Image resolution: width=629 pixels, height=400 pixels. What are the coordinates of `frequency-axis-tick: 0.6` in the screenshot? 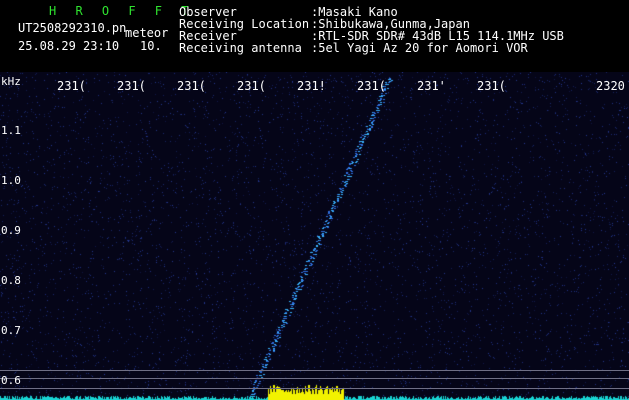 It's located at (11, 380).